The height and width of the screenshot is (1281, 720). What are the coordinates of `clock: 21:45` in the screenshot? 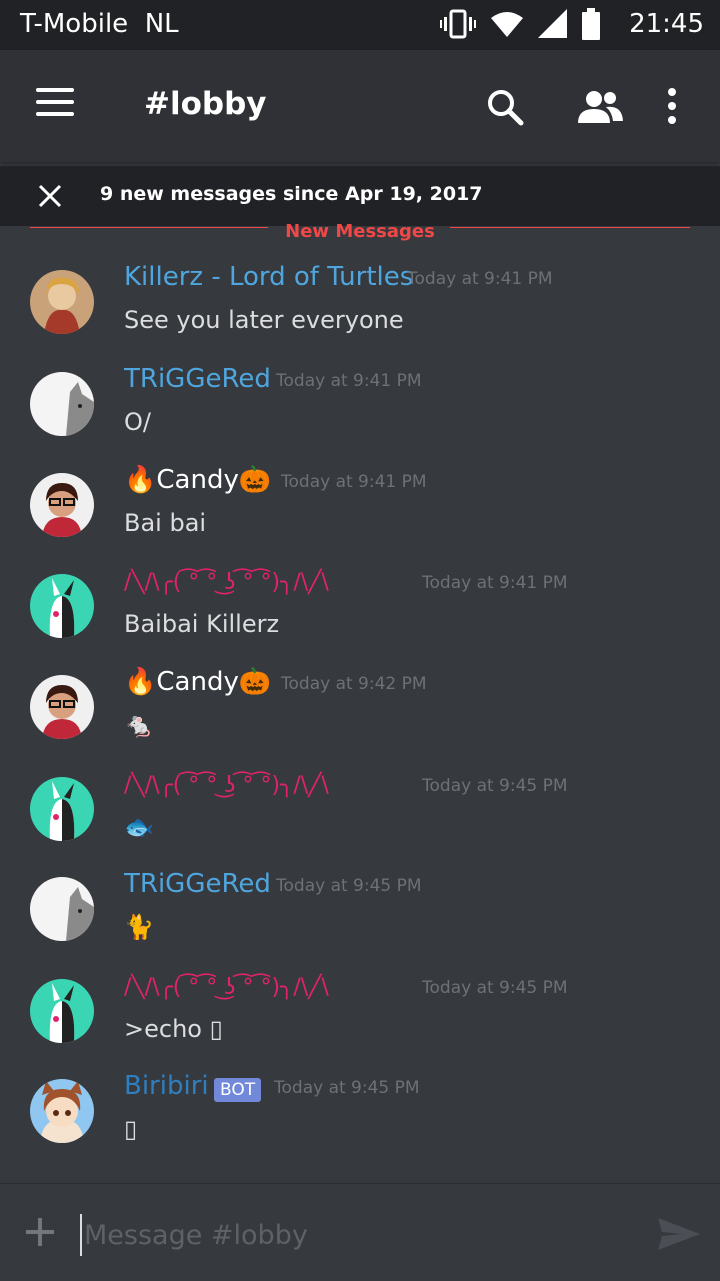 It's located at (666, 24).